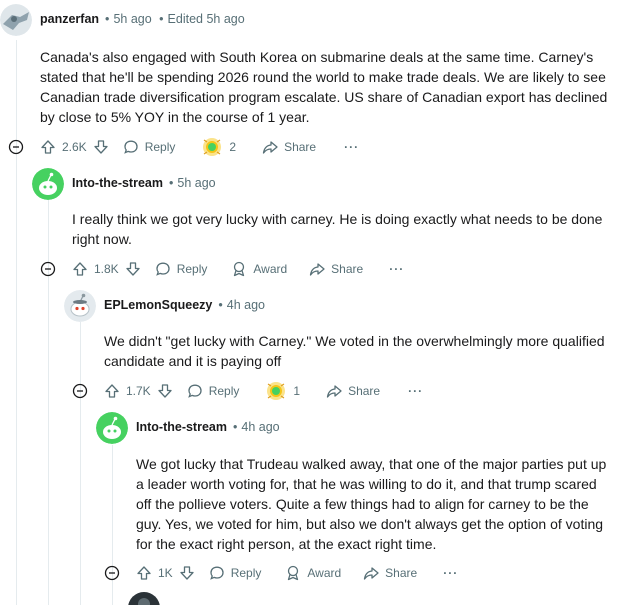 Image resolution: width=620 pixels, height=605 pixels. I want to click on vote-count: 1K, so click(165, 573).